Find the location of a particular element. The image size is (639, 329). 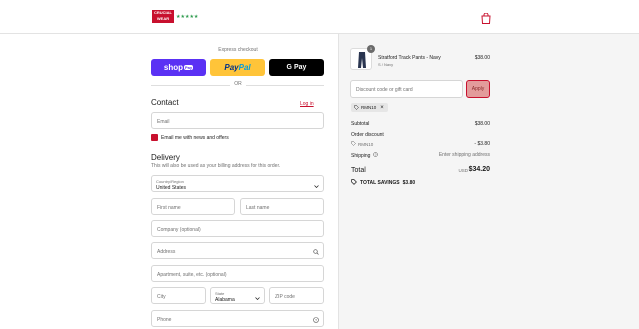

discount-value: - $3.80 is located at coordinates (482, 144).